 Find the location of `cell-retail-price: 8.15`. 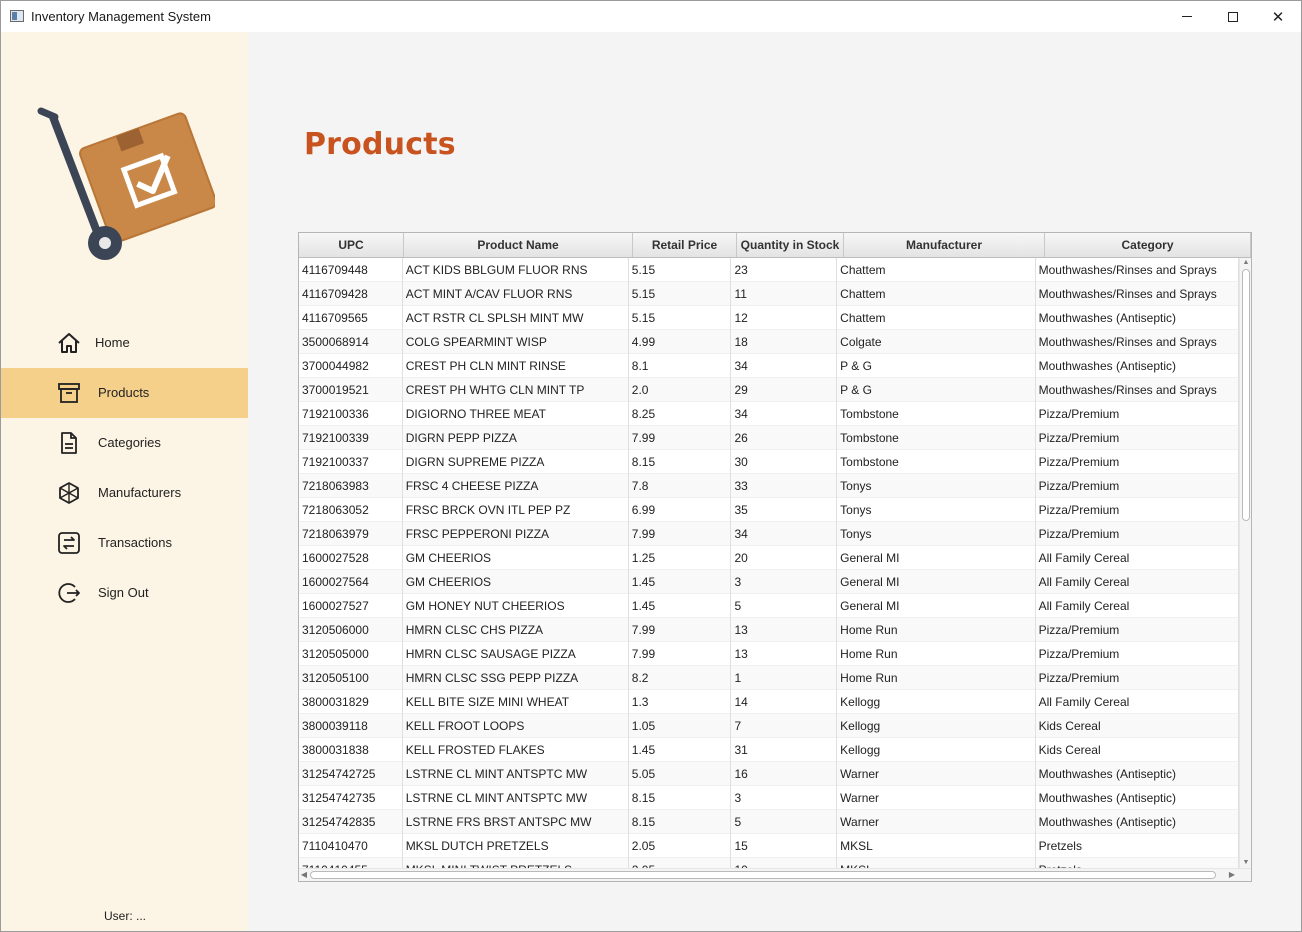

cell-retail-price: 8.15 is located at coordinates (680, 462).